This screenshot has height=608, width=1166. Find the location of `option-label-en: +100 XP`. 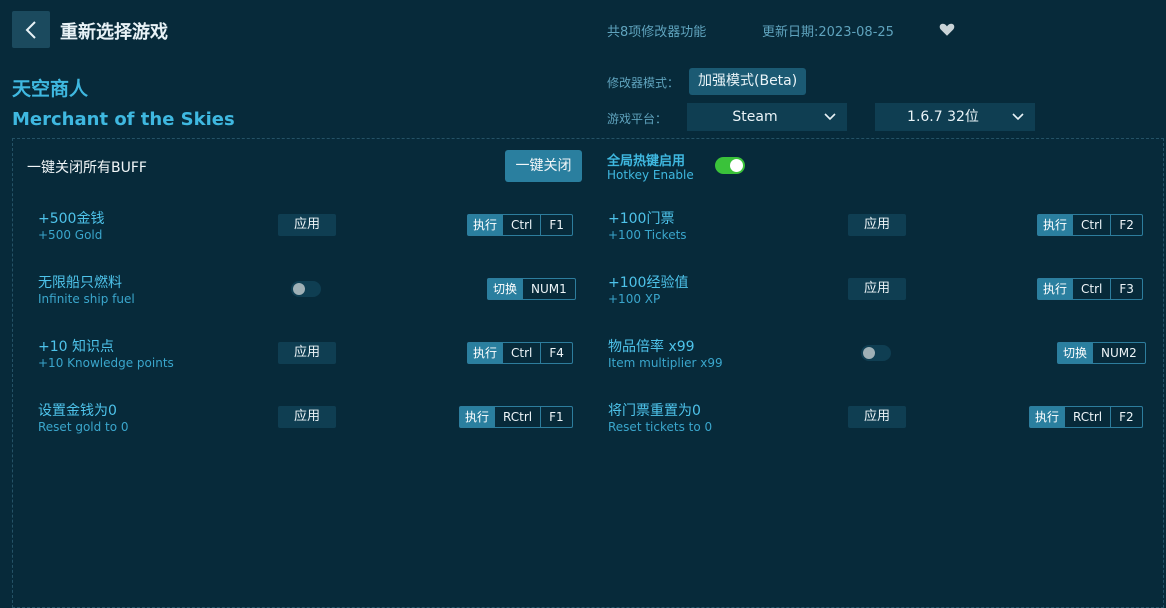

option-label-en: +100 XP is located at coordinates (634, 299).